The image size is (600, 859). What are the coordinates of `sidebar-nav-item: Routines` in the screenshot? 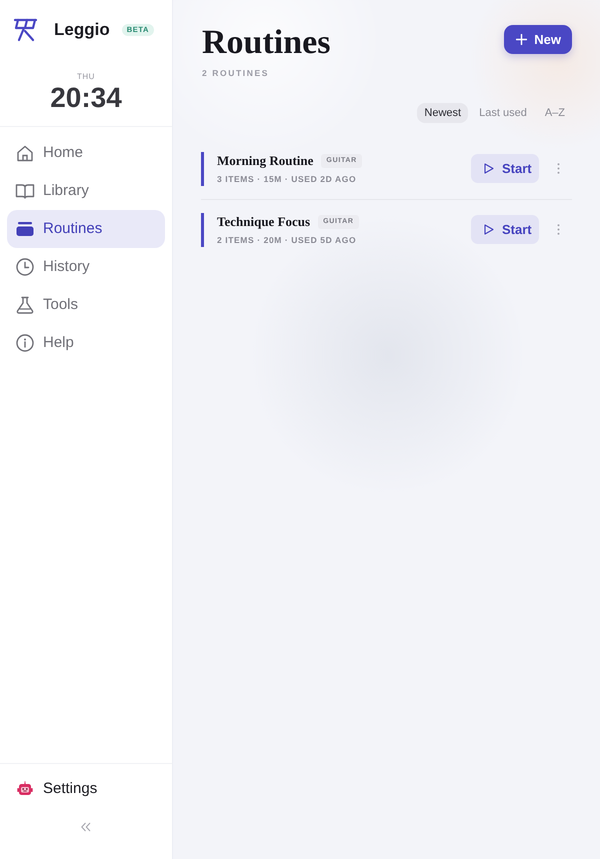 It's located at (86, 229).